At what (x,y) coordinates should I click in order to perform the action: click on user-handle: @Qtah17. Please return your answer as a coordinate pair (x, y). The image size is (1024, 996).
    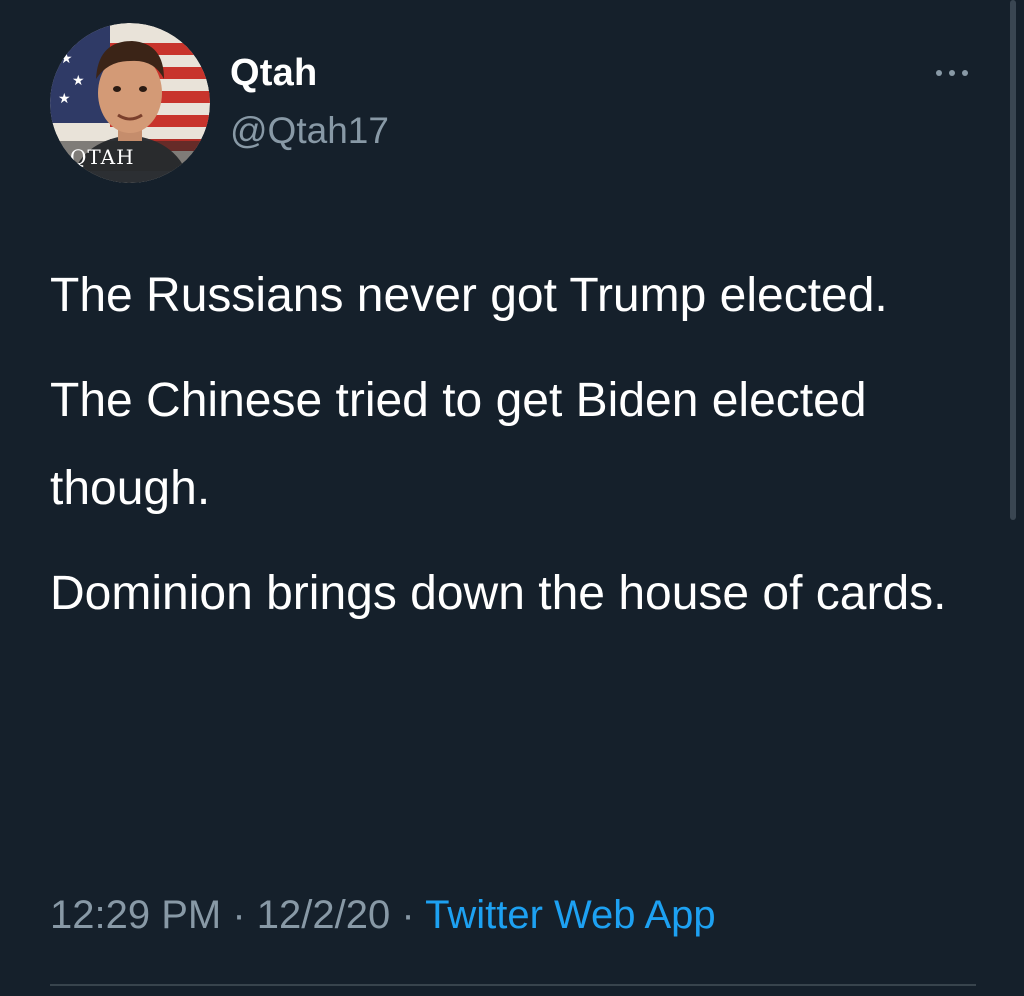
    Looking at the image, I should click on (309, 131).